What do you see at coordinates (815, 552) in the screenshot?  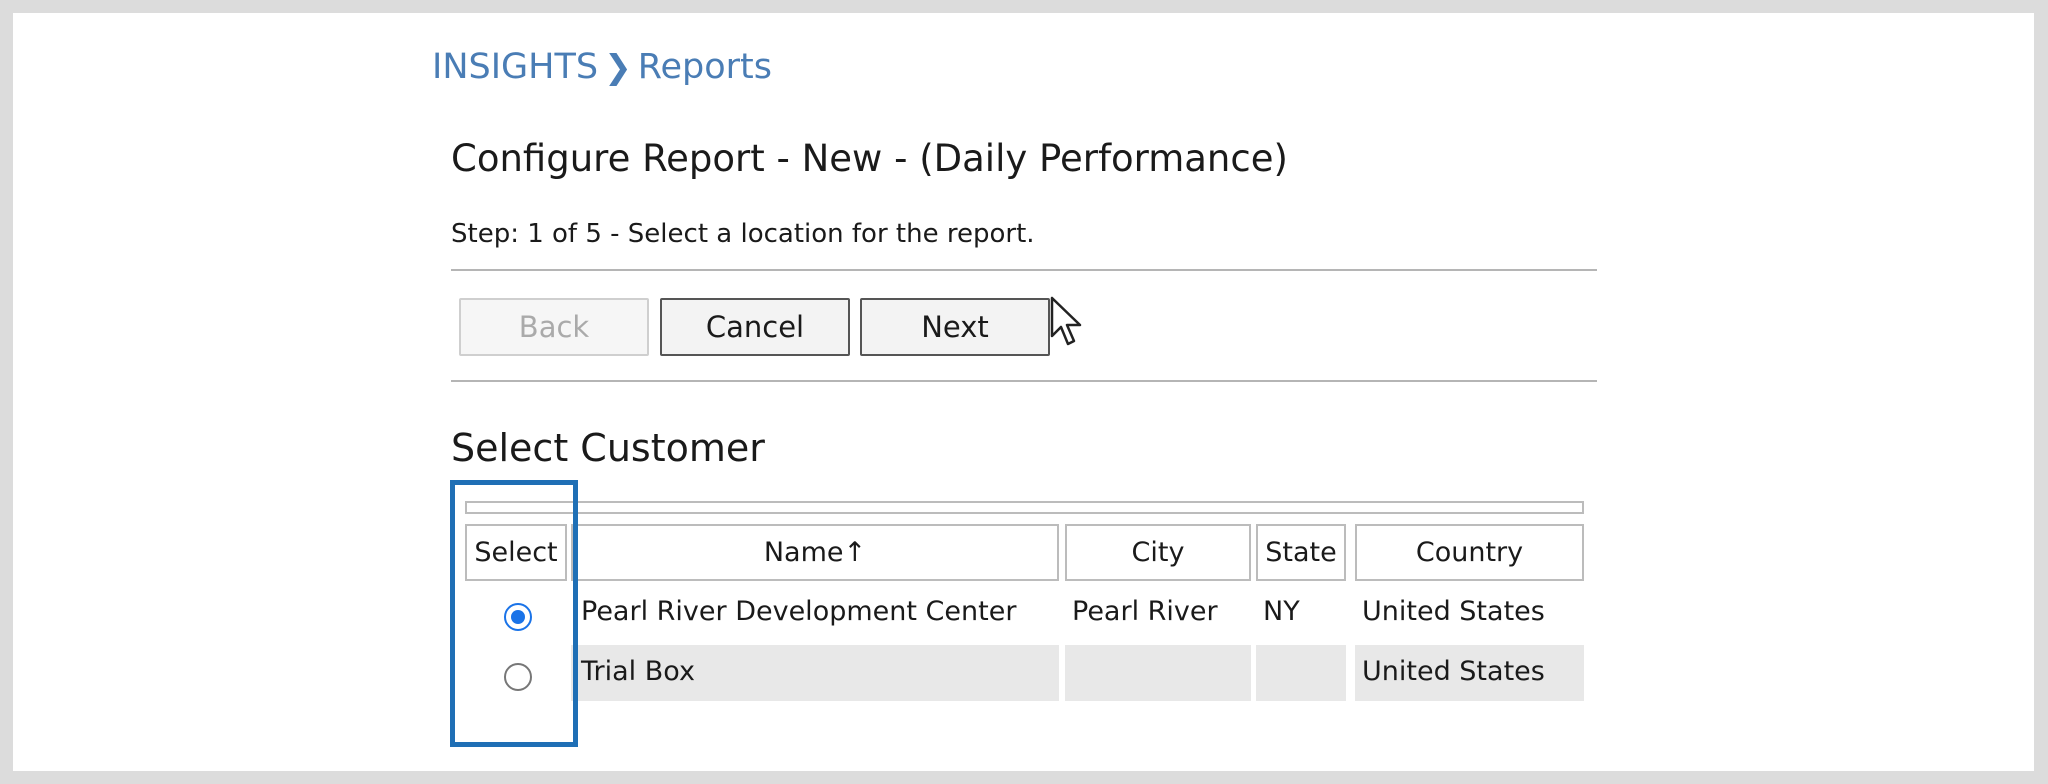 I see `column-header-name: Name↑` at bounding box center [815, 552].